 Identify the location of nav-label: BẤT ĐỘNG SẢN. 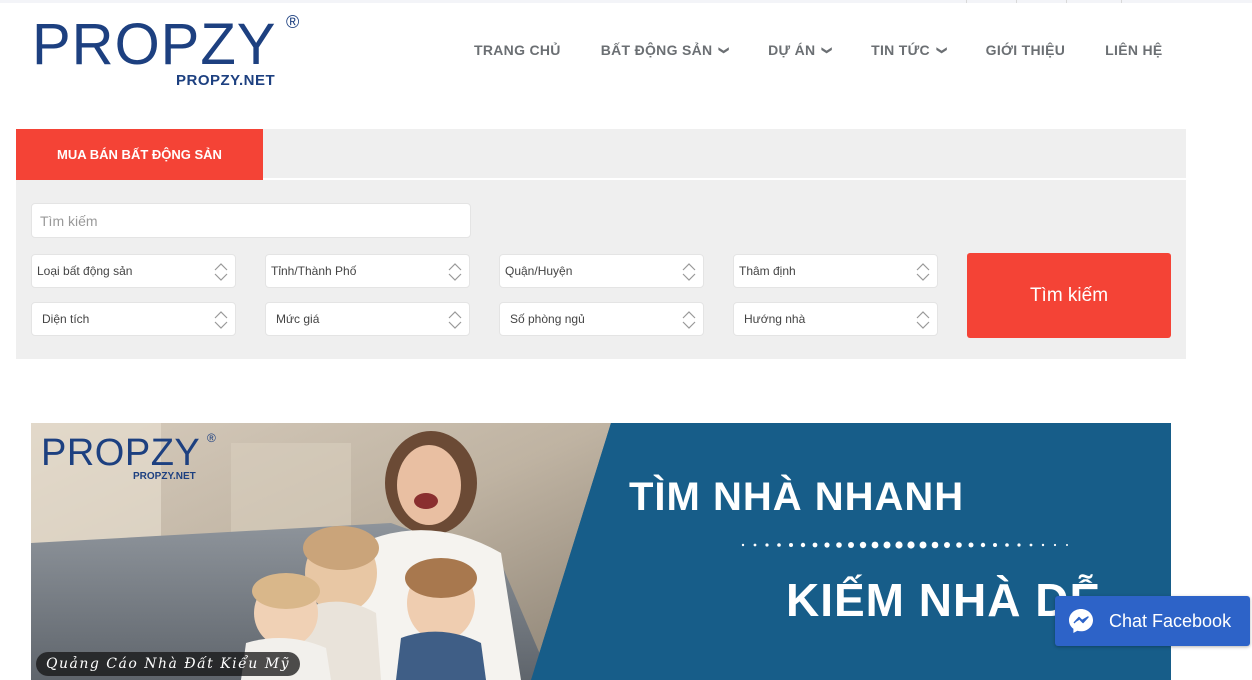
(656, 50).